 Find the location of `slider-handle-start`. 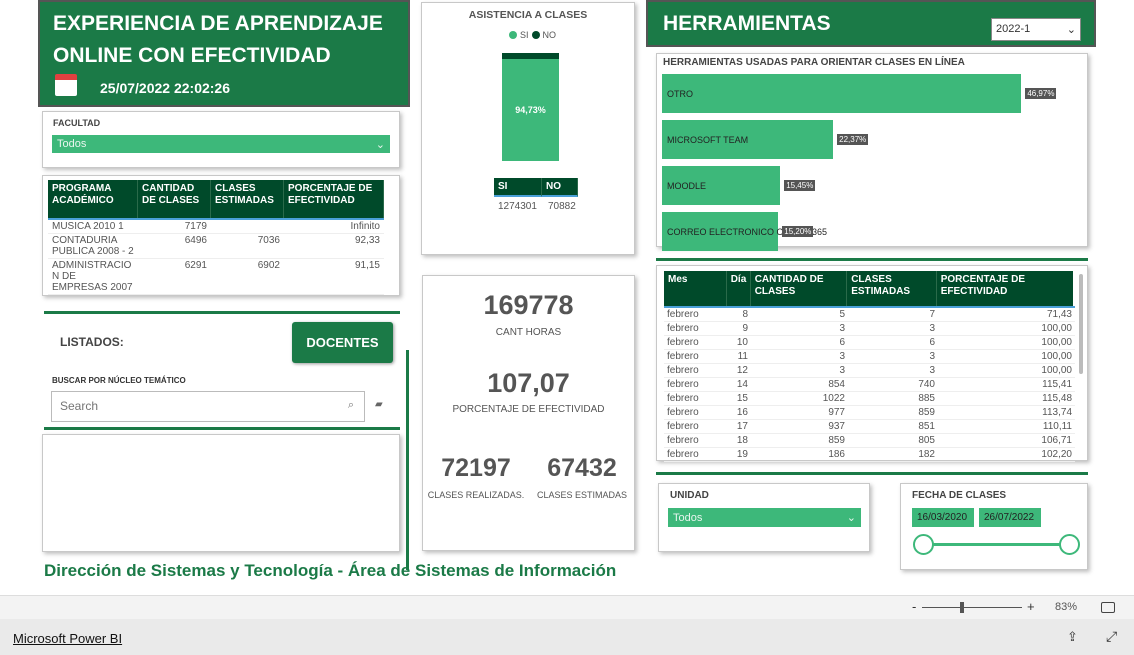

slider-handle-start is located at coordinates (923, 544).